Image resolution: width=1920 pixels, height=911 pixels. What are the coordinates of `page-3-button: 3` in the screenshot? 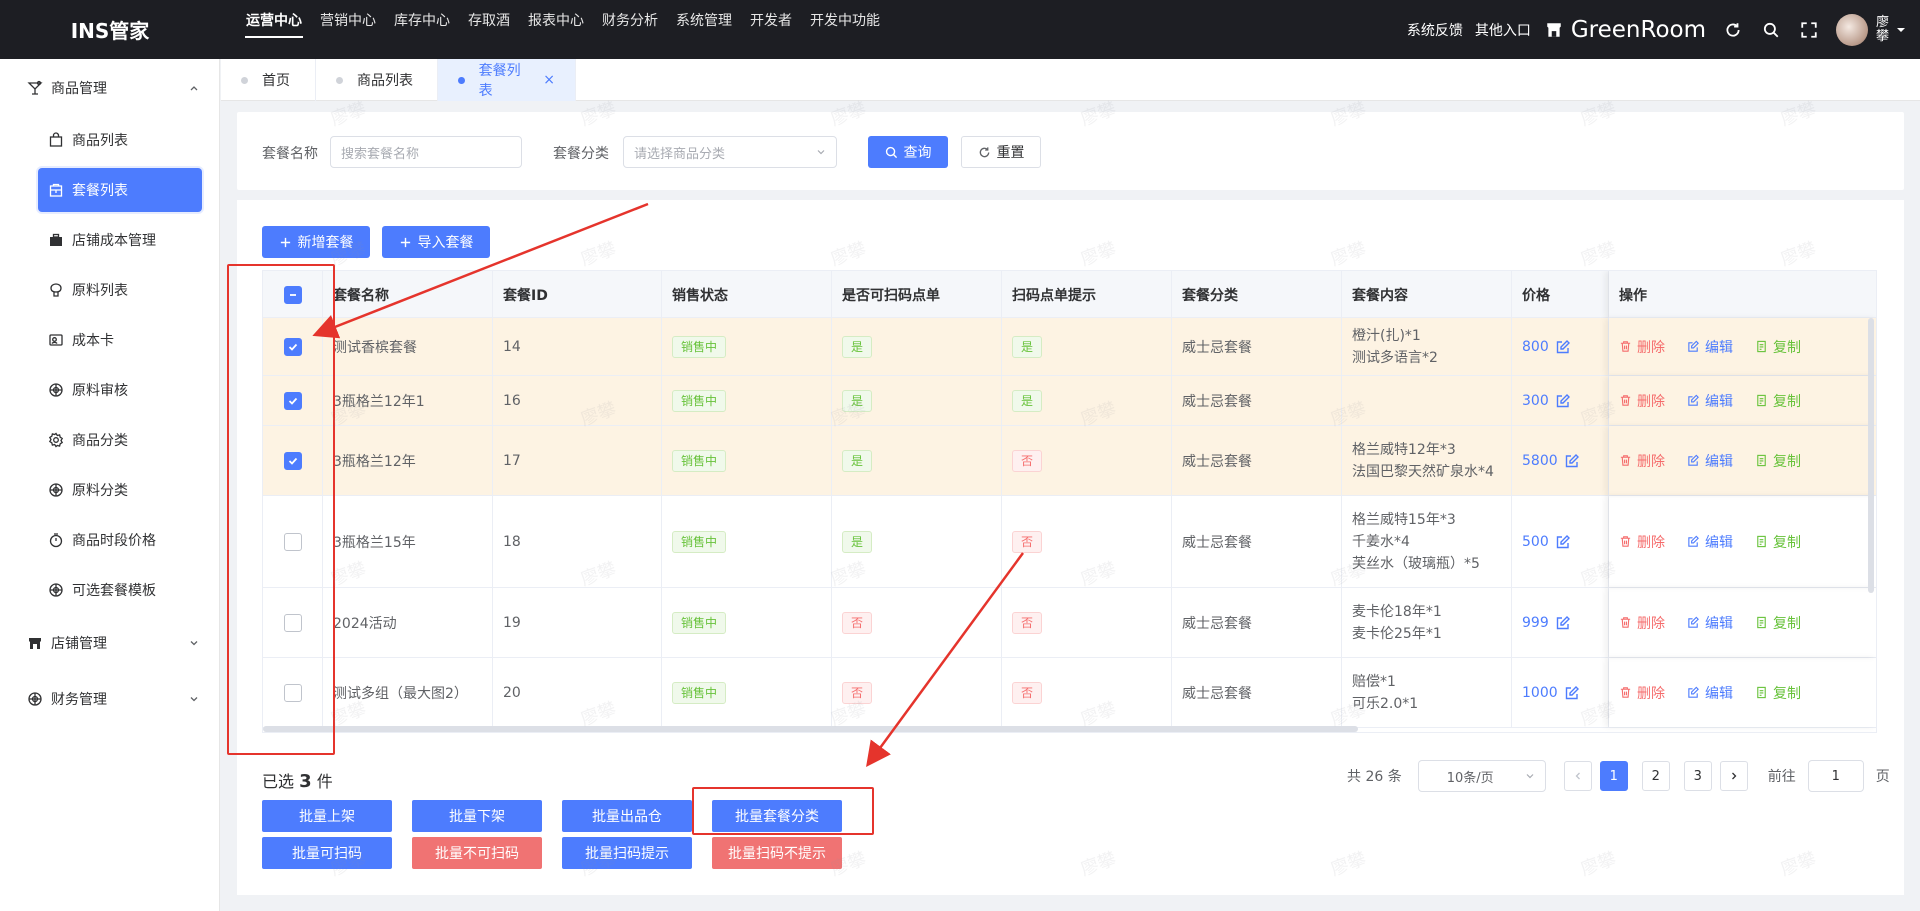 It's located at (1697, 776).